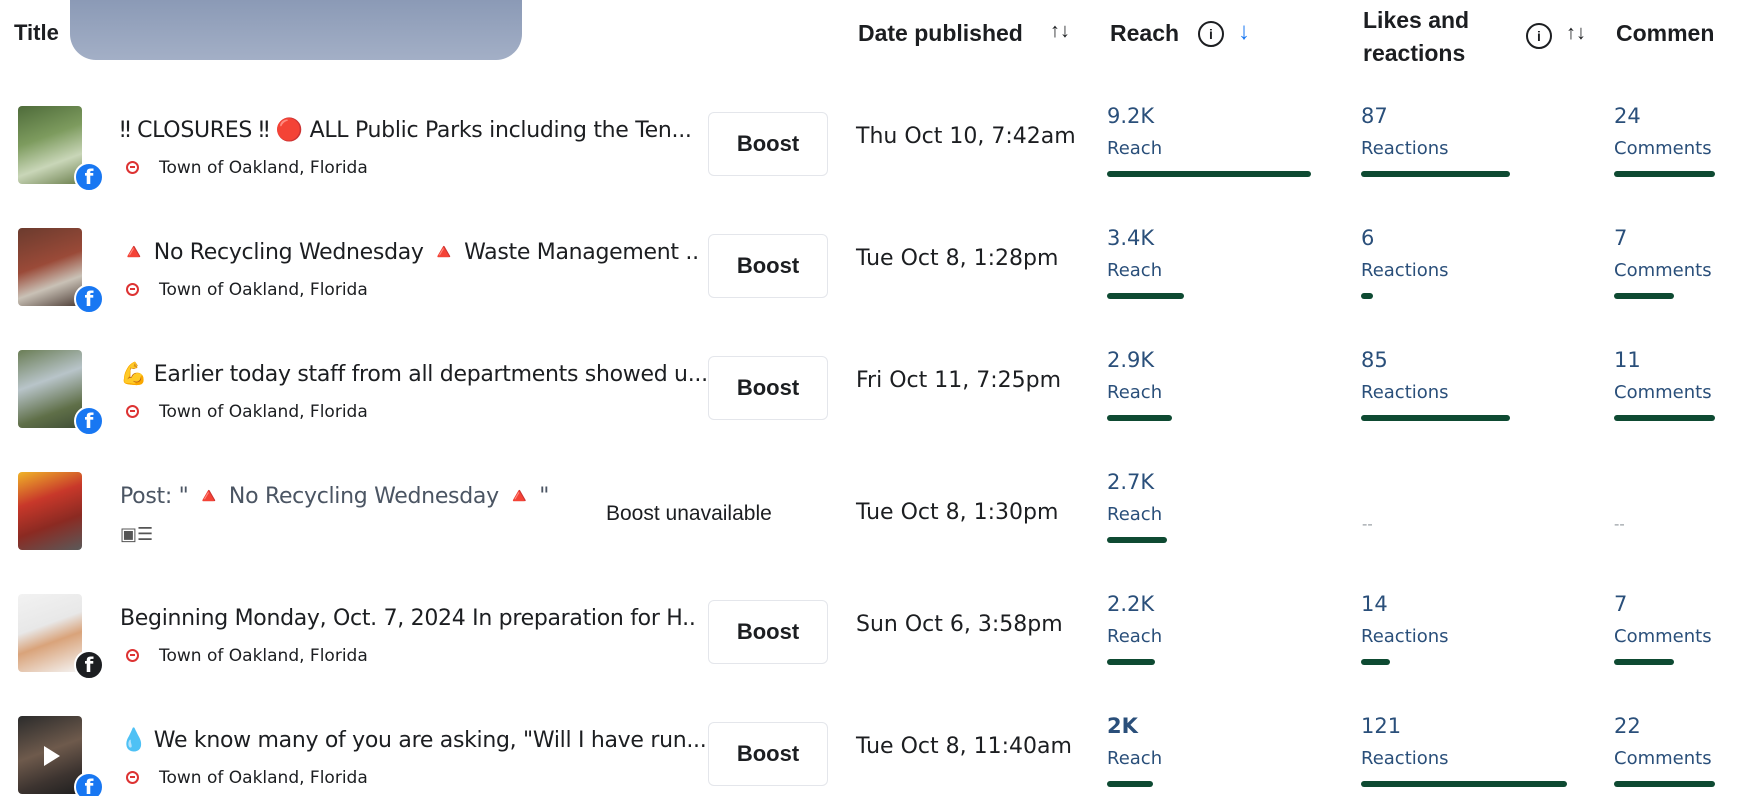 The height and width of the screenshot is (796, 1748). I want to click on boost-unavailable: Boost unavailable, so click(689, 513).